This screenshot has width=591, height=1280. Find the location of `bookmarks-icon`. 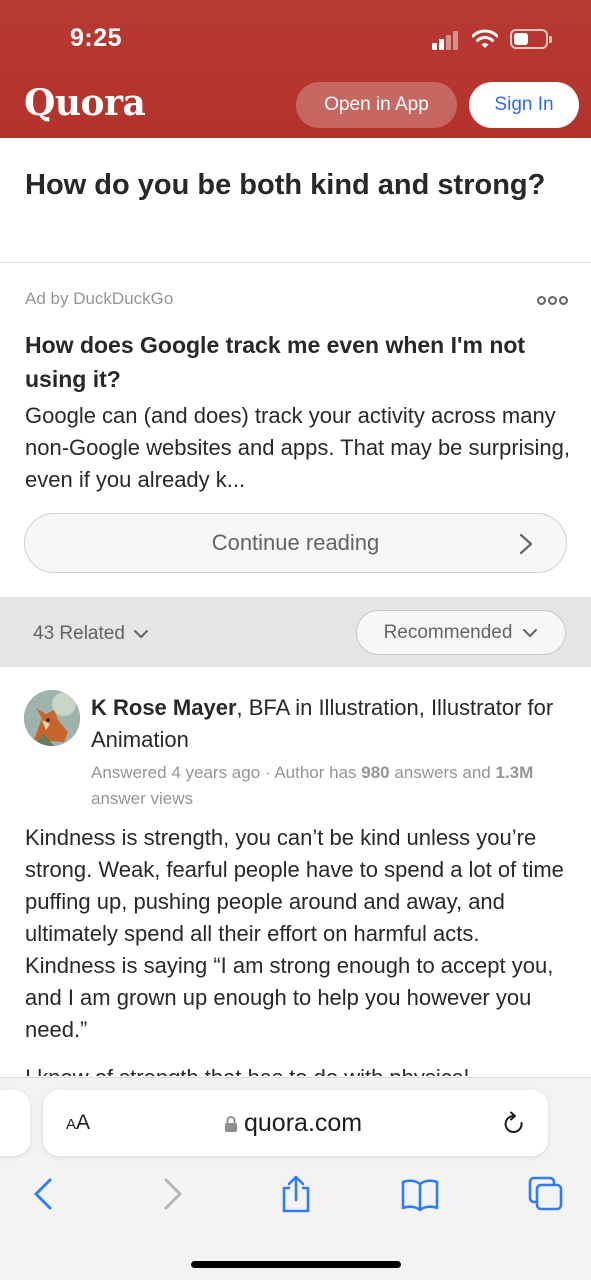

bookmarks-icon is located at coordinates (420, 1194).